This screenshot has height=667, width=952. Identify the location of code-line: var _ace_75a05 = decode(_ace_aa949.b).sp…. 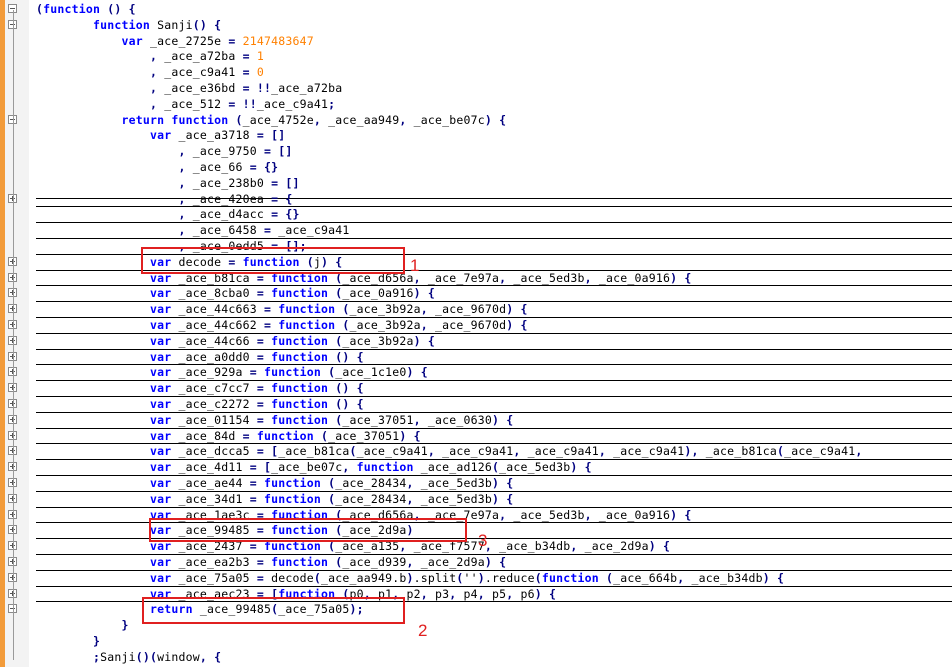
(410, 578).